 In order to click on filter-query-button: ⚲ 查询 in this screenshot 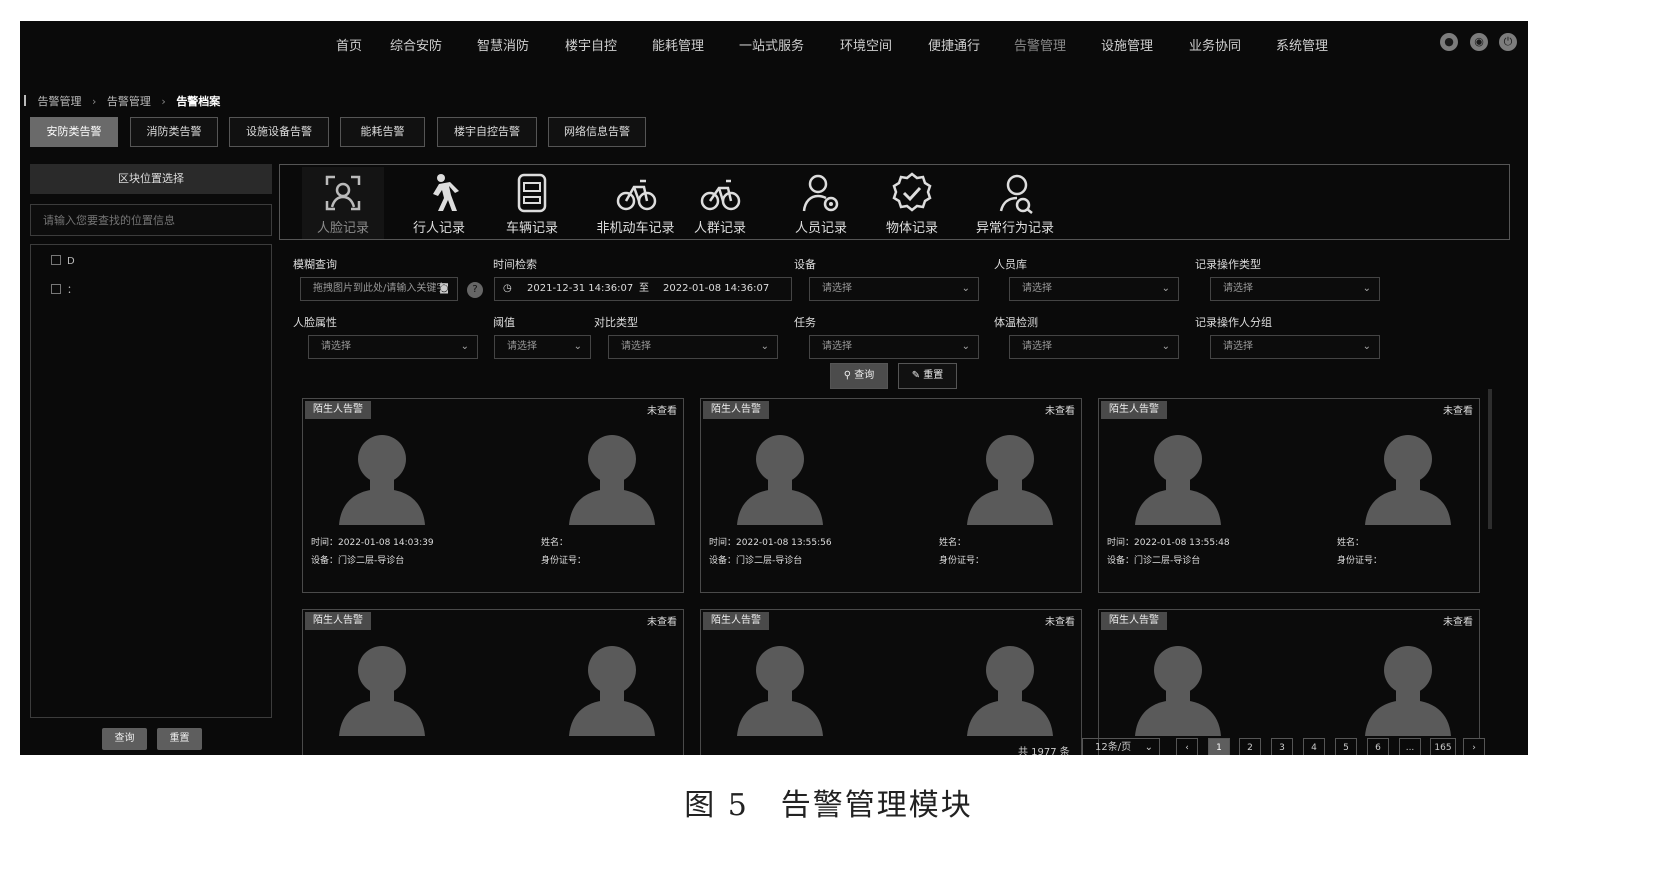, I will do `click(859, 376)`.